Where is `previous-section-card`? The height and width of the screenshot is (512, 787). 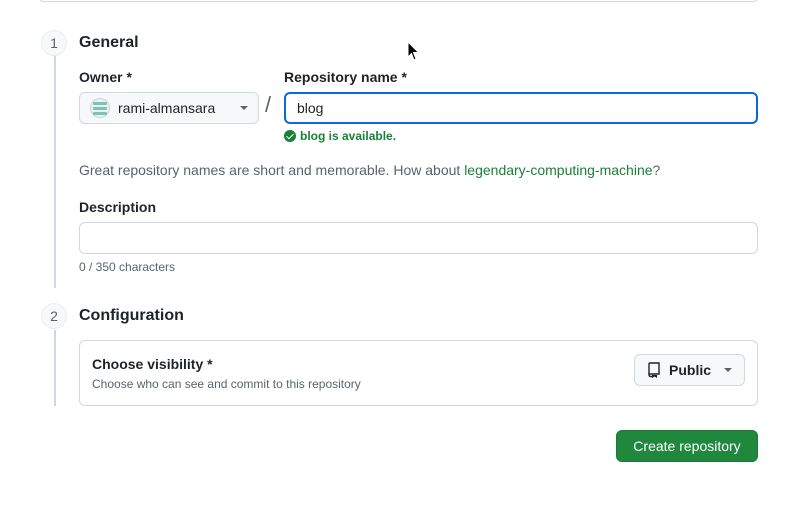 previous-section-card is located at coordinates (398, 1).